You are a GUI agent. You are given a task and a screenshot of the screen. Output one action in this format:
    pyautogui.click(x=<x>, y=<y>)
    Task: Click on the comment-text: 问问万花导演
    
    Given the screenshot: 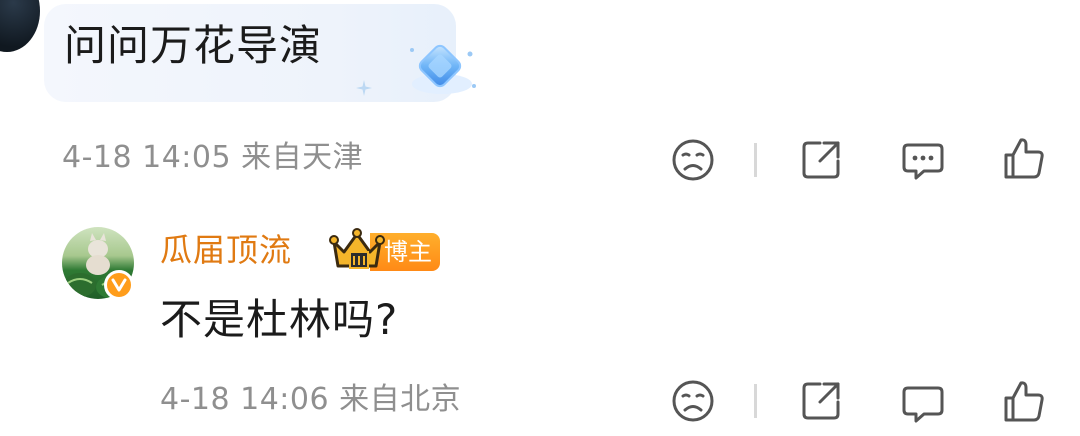 What is the action you would take?
    pyautogui.click(x=193, y=45)
    